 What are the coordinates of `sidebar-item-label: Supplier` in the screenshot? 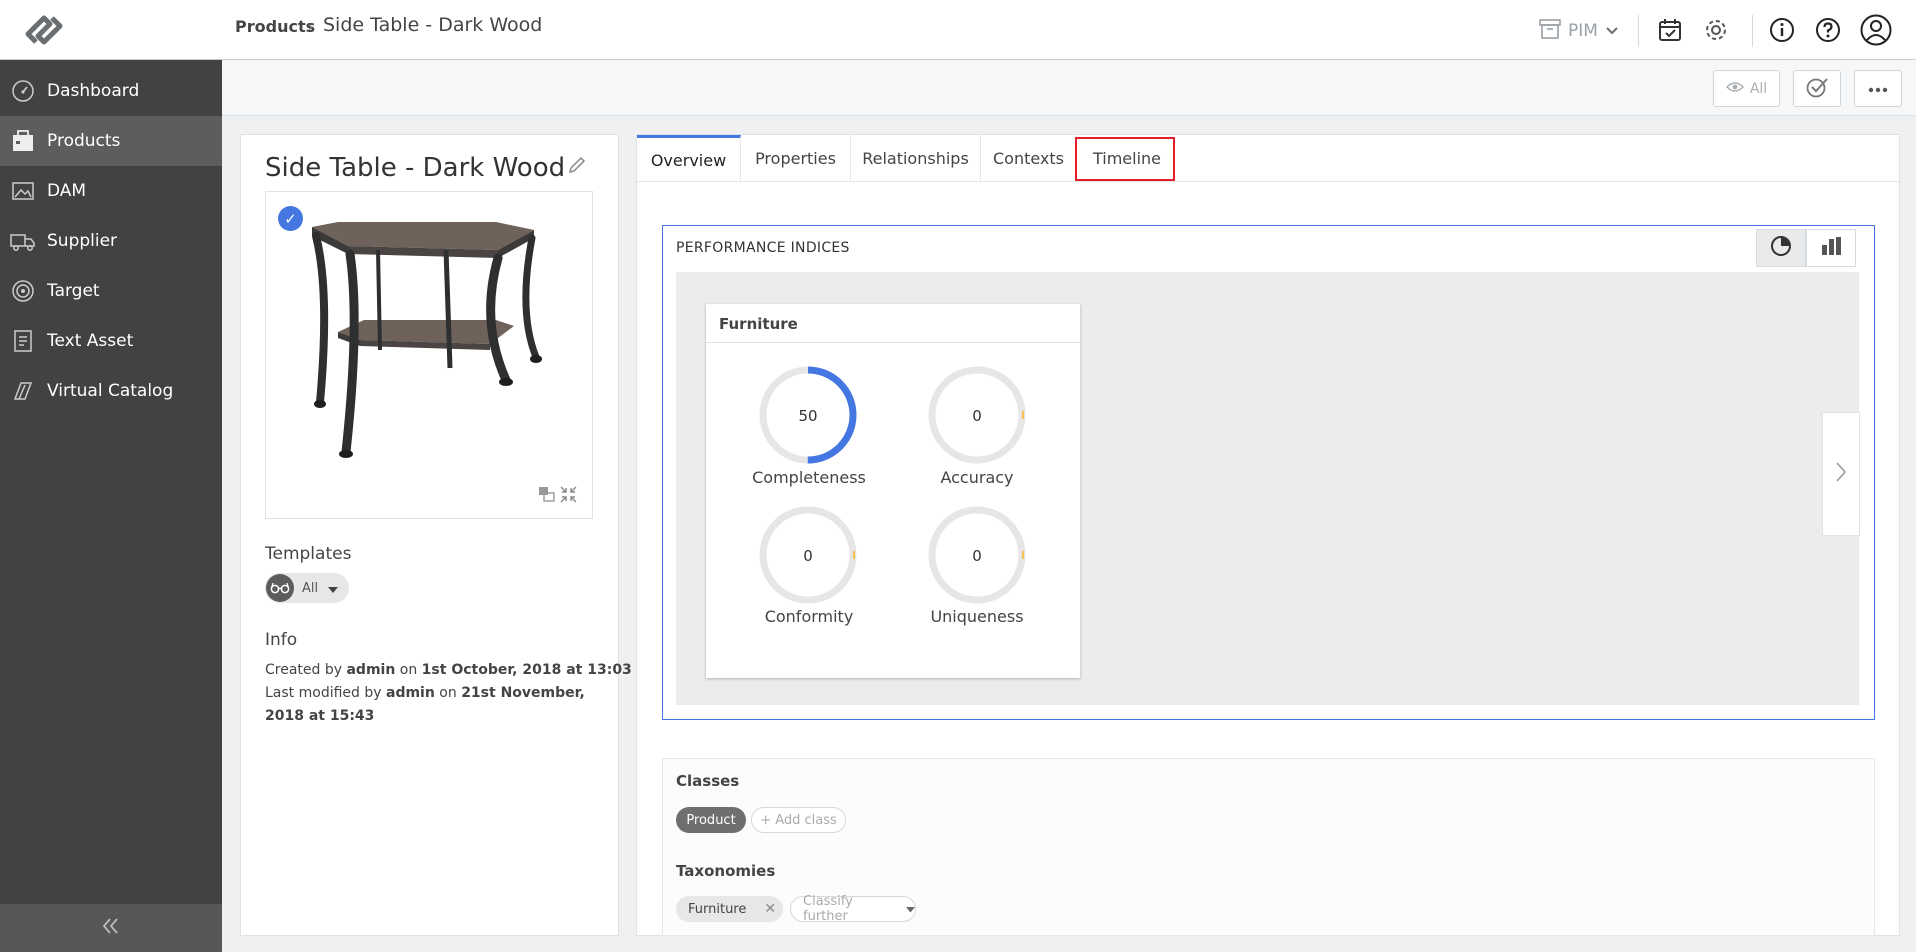 It's located at (82, 241).